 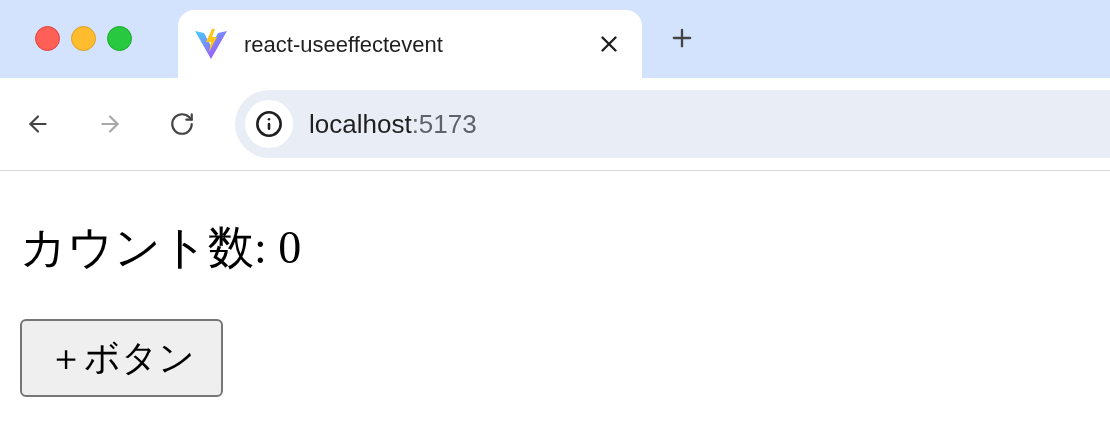 I want to click on site-info-button, so click(x=269, y=124).